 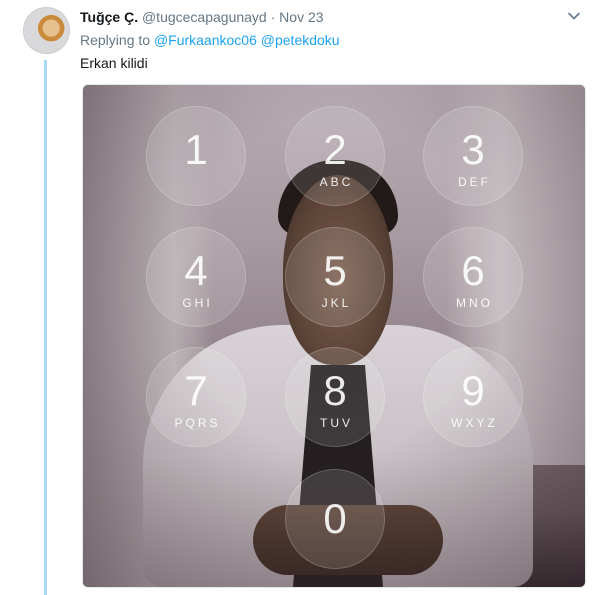 I want to click on key-digit: 8, so click(x=335, y=390).